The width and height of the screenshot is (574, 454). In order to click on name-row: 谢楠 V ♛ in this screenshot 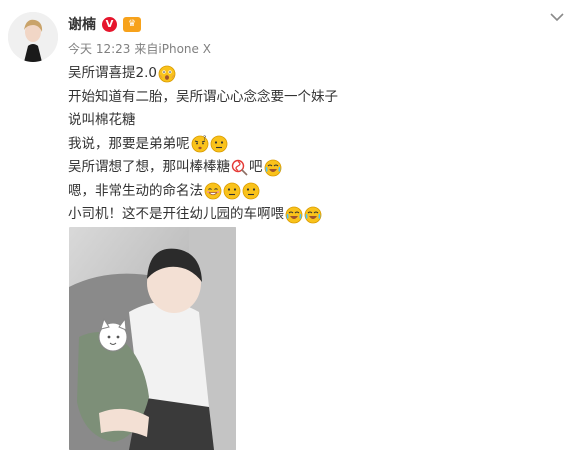, I will do `click(104, 24)`.